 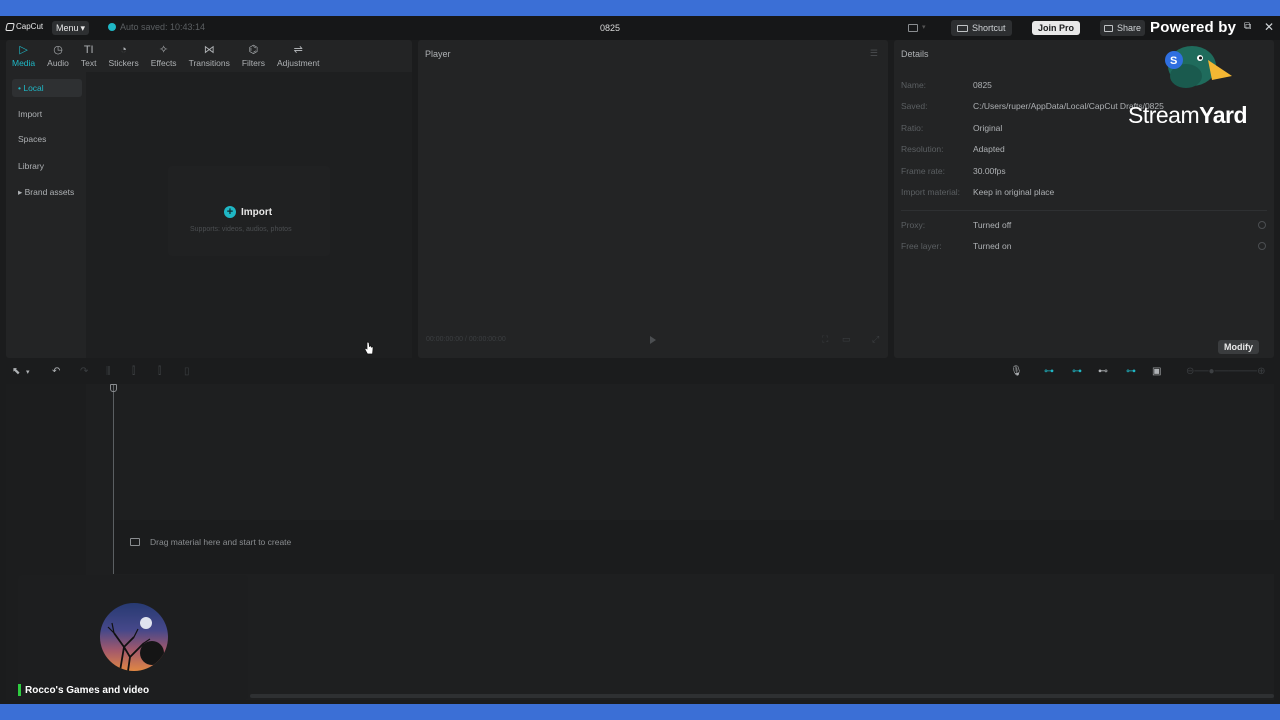 I want to click on avatar-scene, so click(x=135, y=644).